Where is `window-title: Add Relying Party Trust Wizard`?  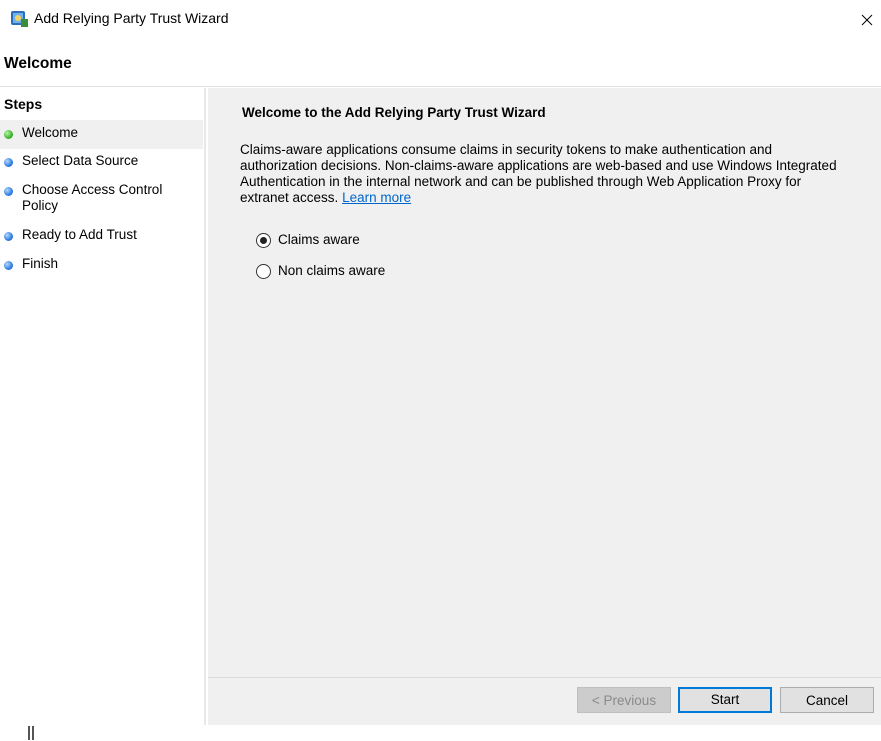
window-title: Add Relying Party Trust Wizard is located at coordinates (131, 18).